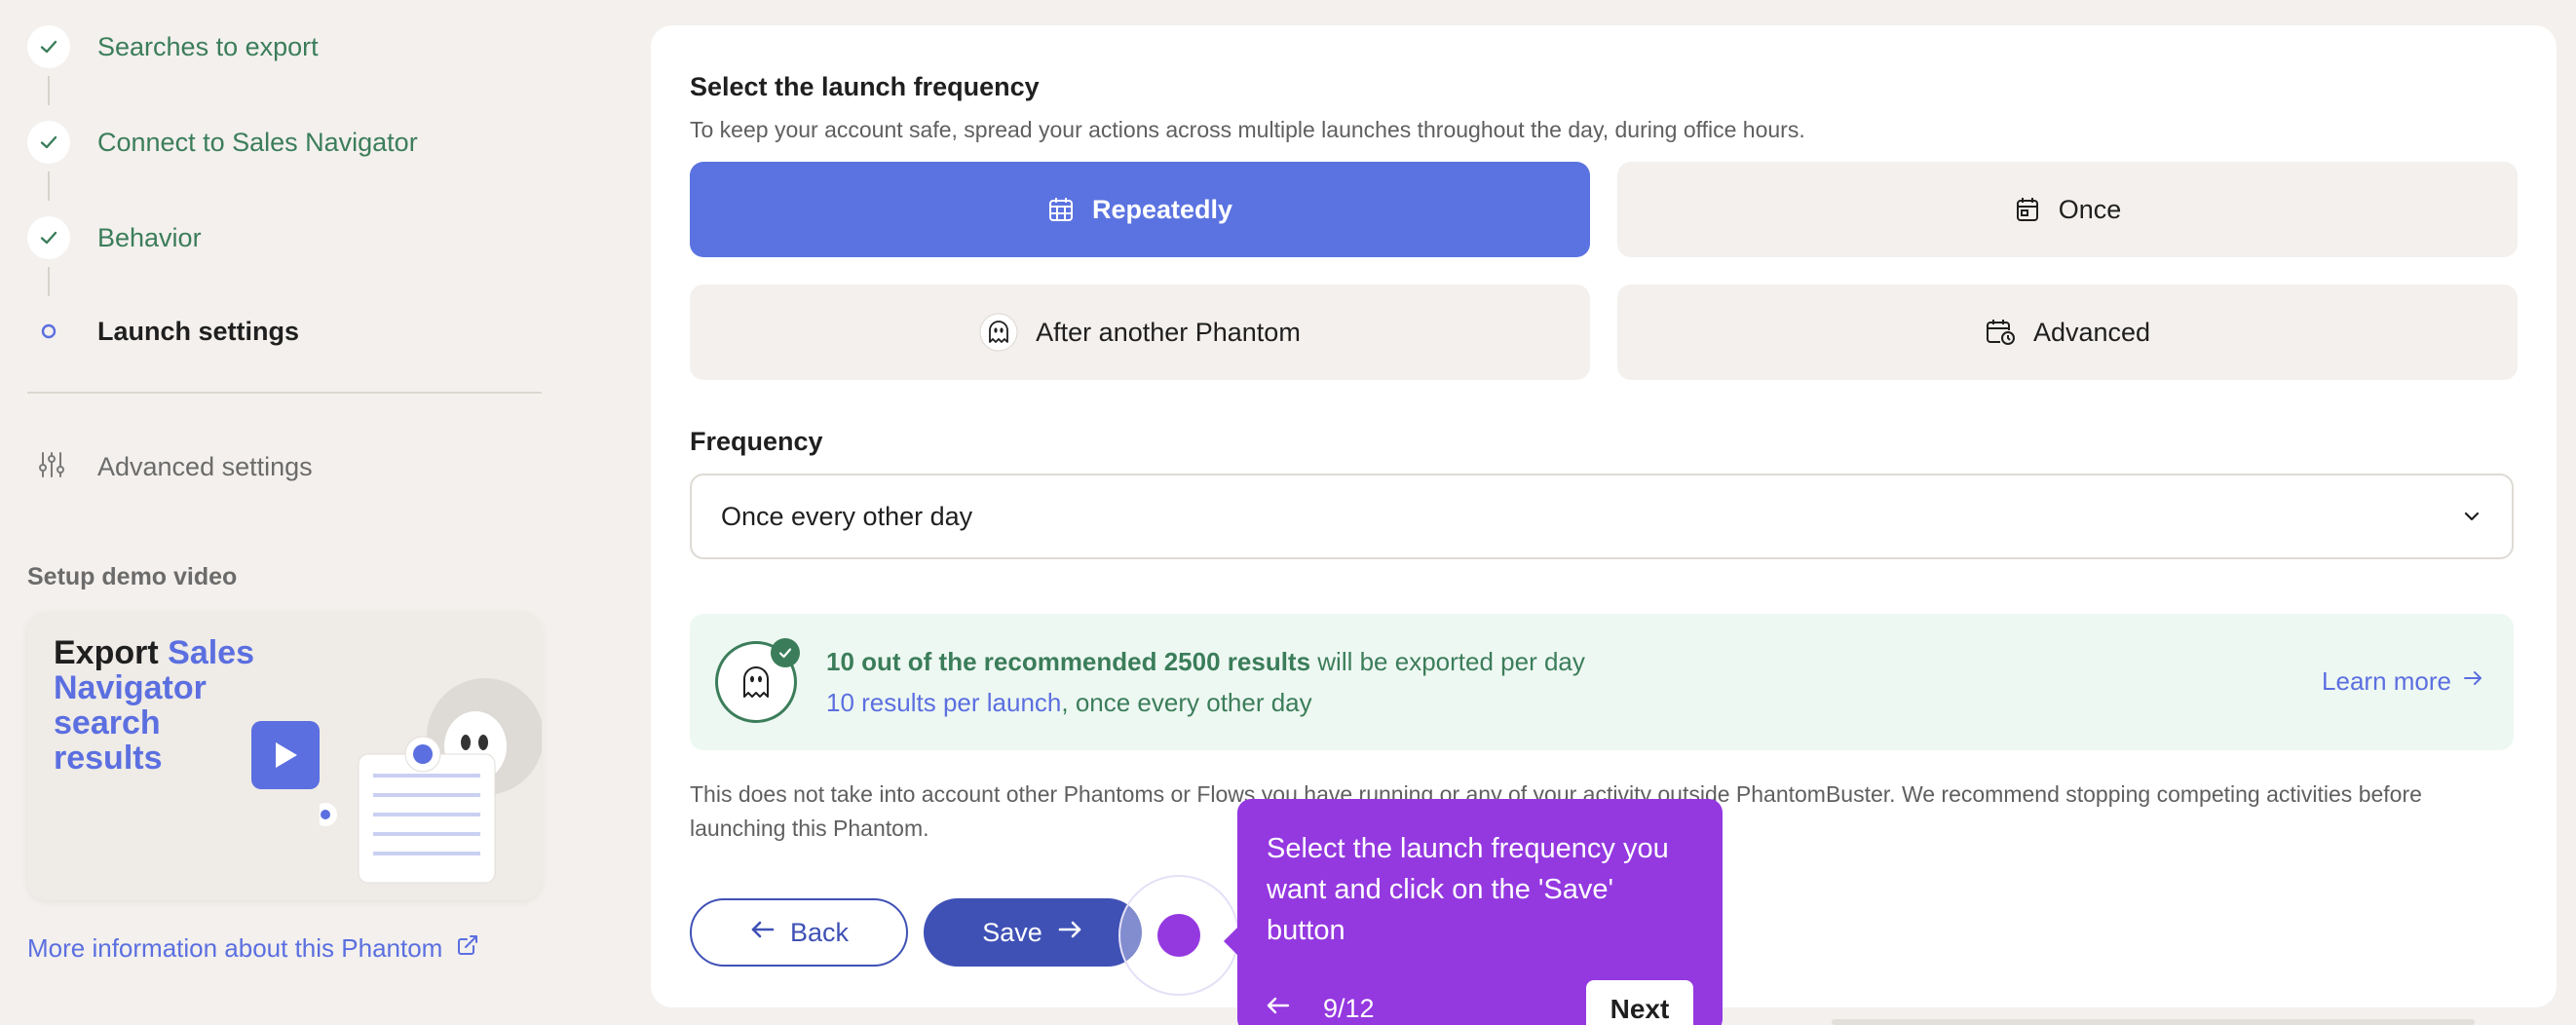 Image resolution: width=2576 pixels, height=1025 pixels. Describe the element at coordinates (2153, 1022) in the screenshot. I see `bottom-bar` at that location.